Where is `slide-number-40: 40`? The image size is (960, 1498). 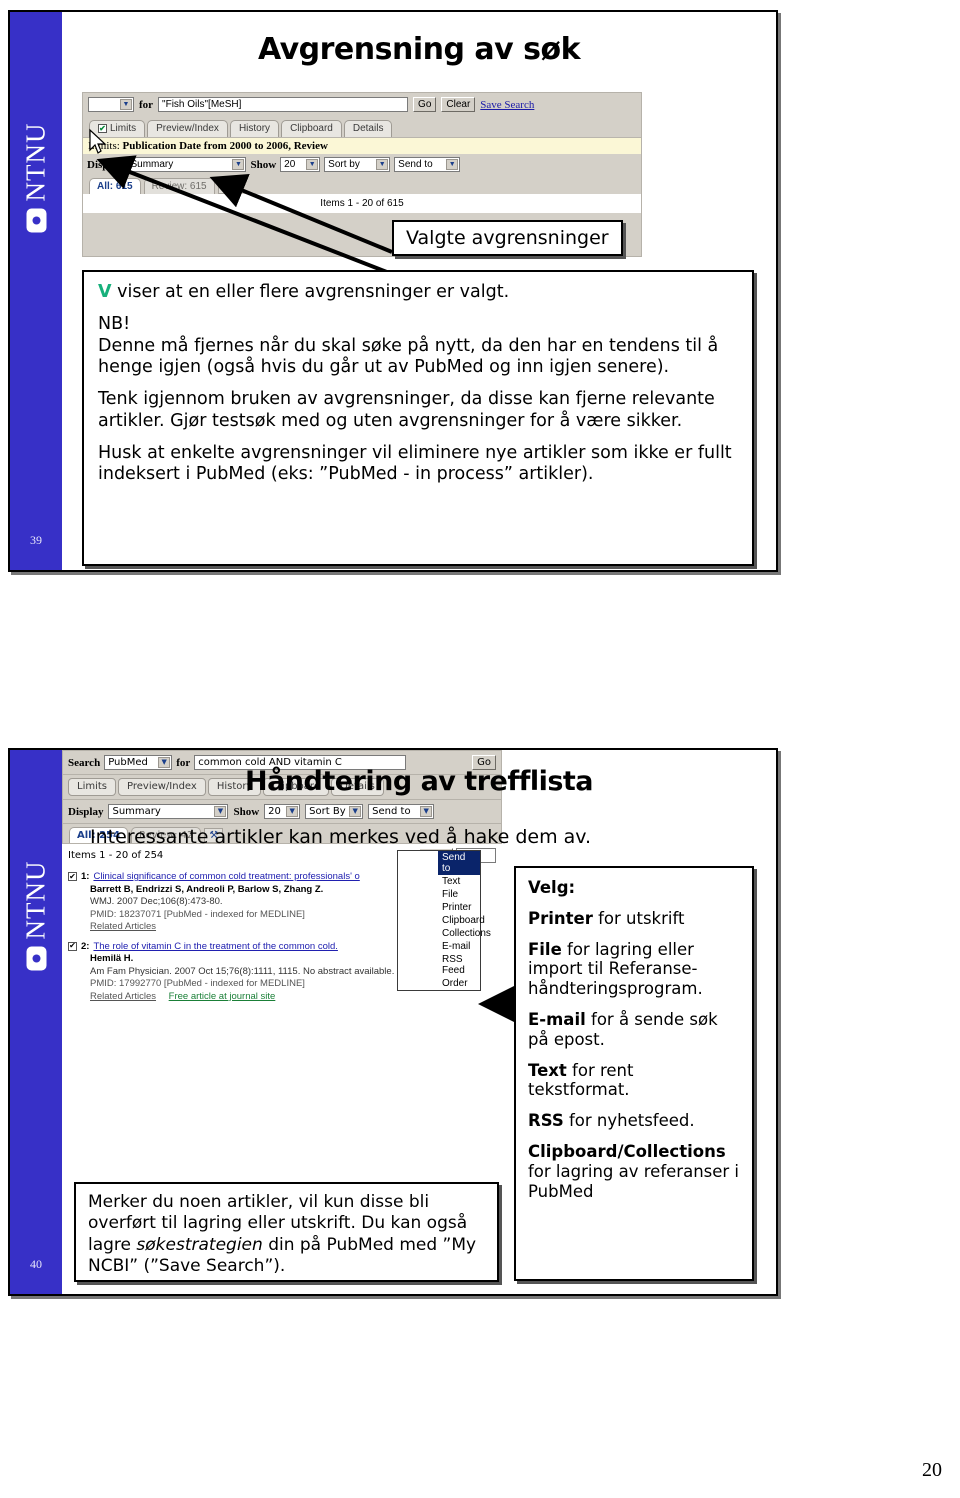
slide-number-40: 40 is located at coordinates (36, 1264).